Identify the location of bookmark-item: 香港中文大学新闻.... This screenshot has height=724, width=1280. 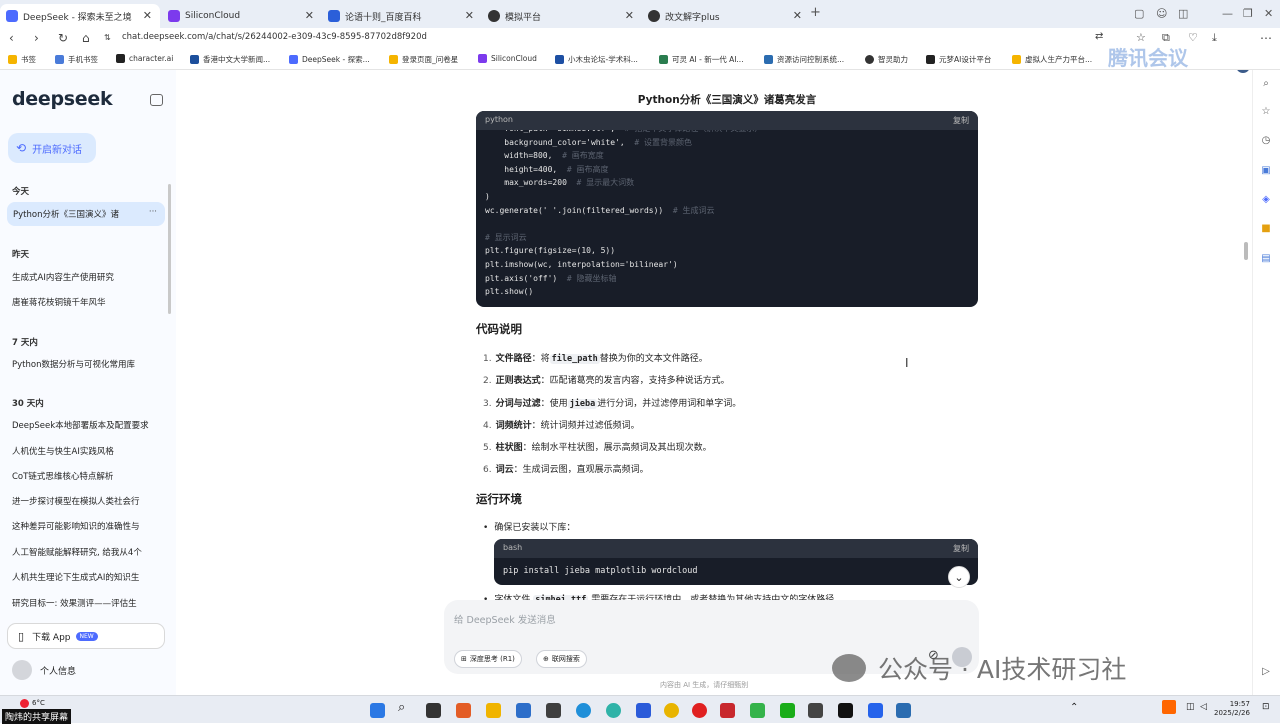
(230, 59).